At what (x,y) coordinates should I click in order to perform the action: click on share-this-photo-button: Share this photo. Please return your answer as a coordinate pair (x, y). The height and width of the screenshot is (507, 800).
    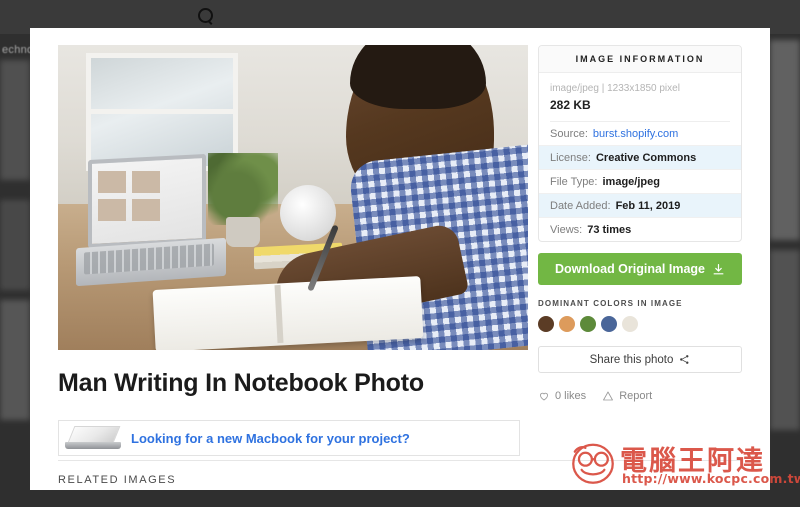
    Looking at the image, I should click on (640, 359).